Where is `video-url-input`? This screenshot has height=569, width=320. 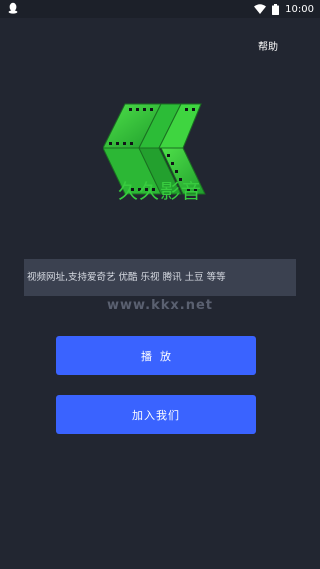 video-url-input is located at coordinates (160, 277).